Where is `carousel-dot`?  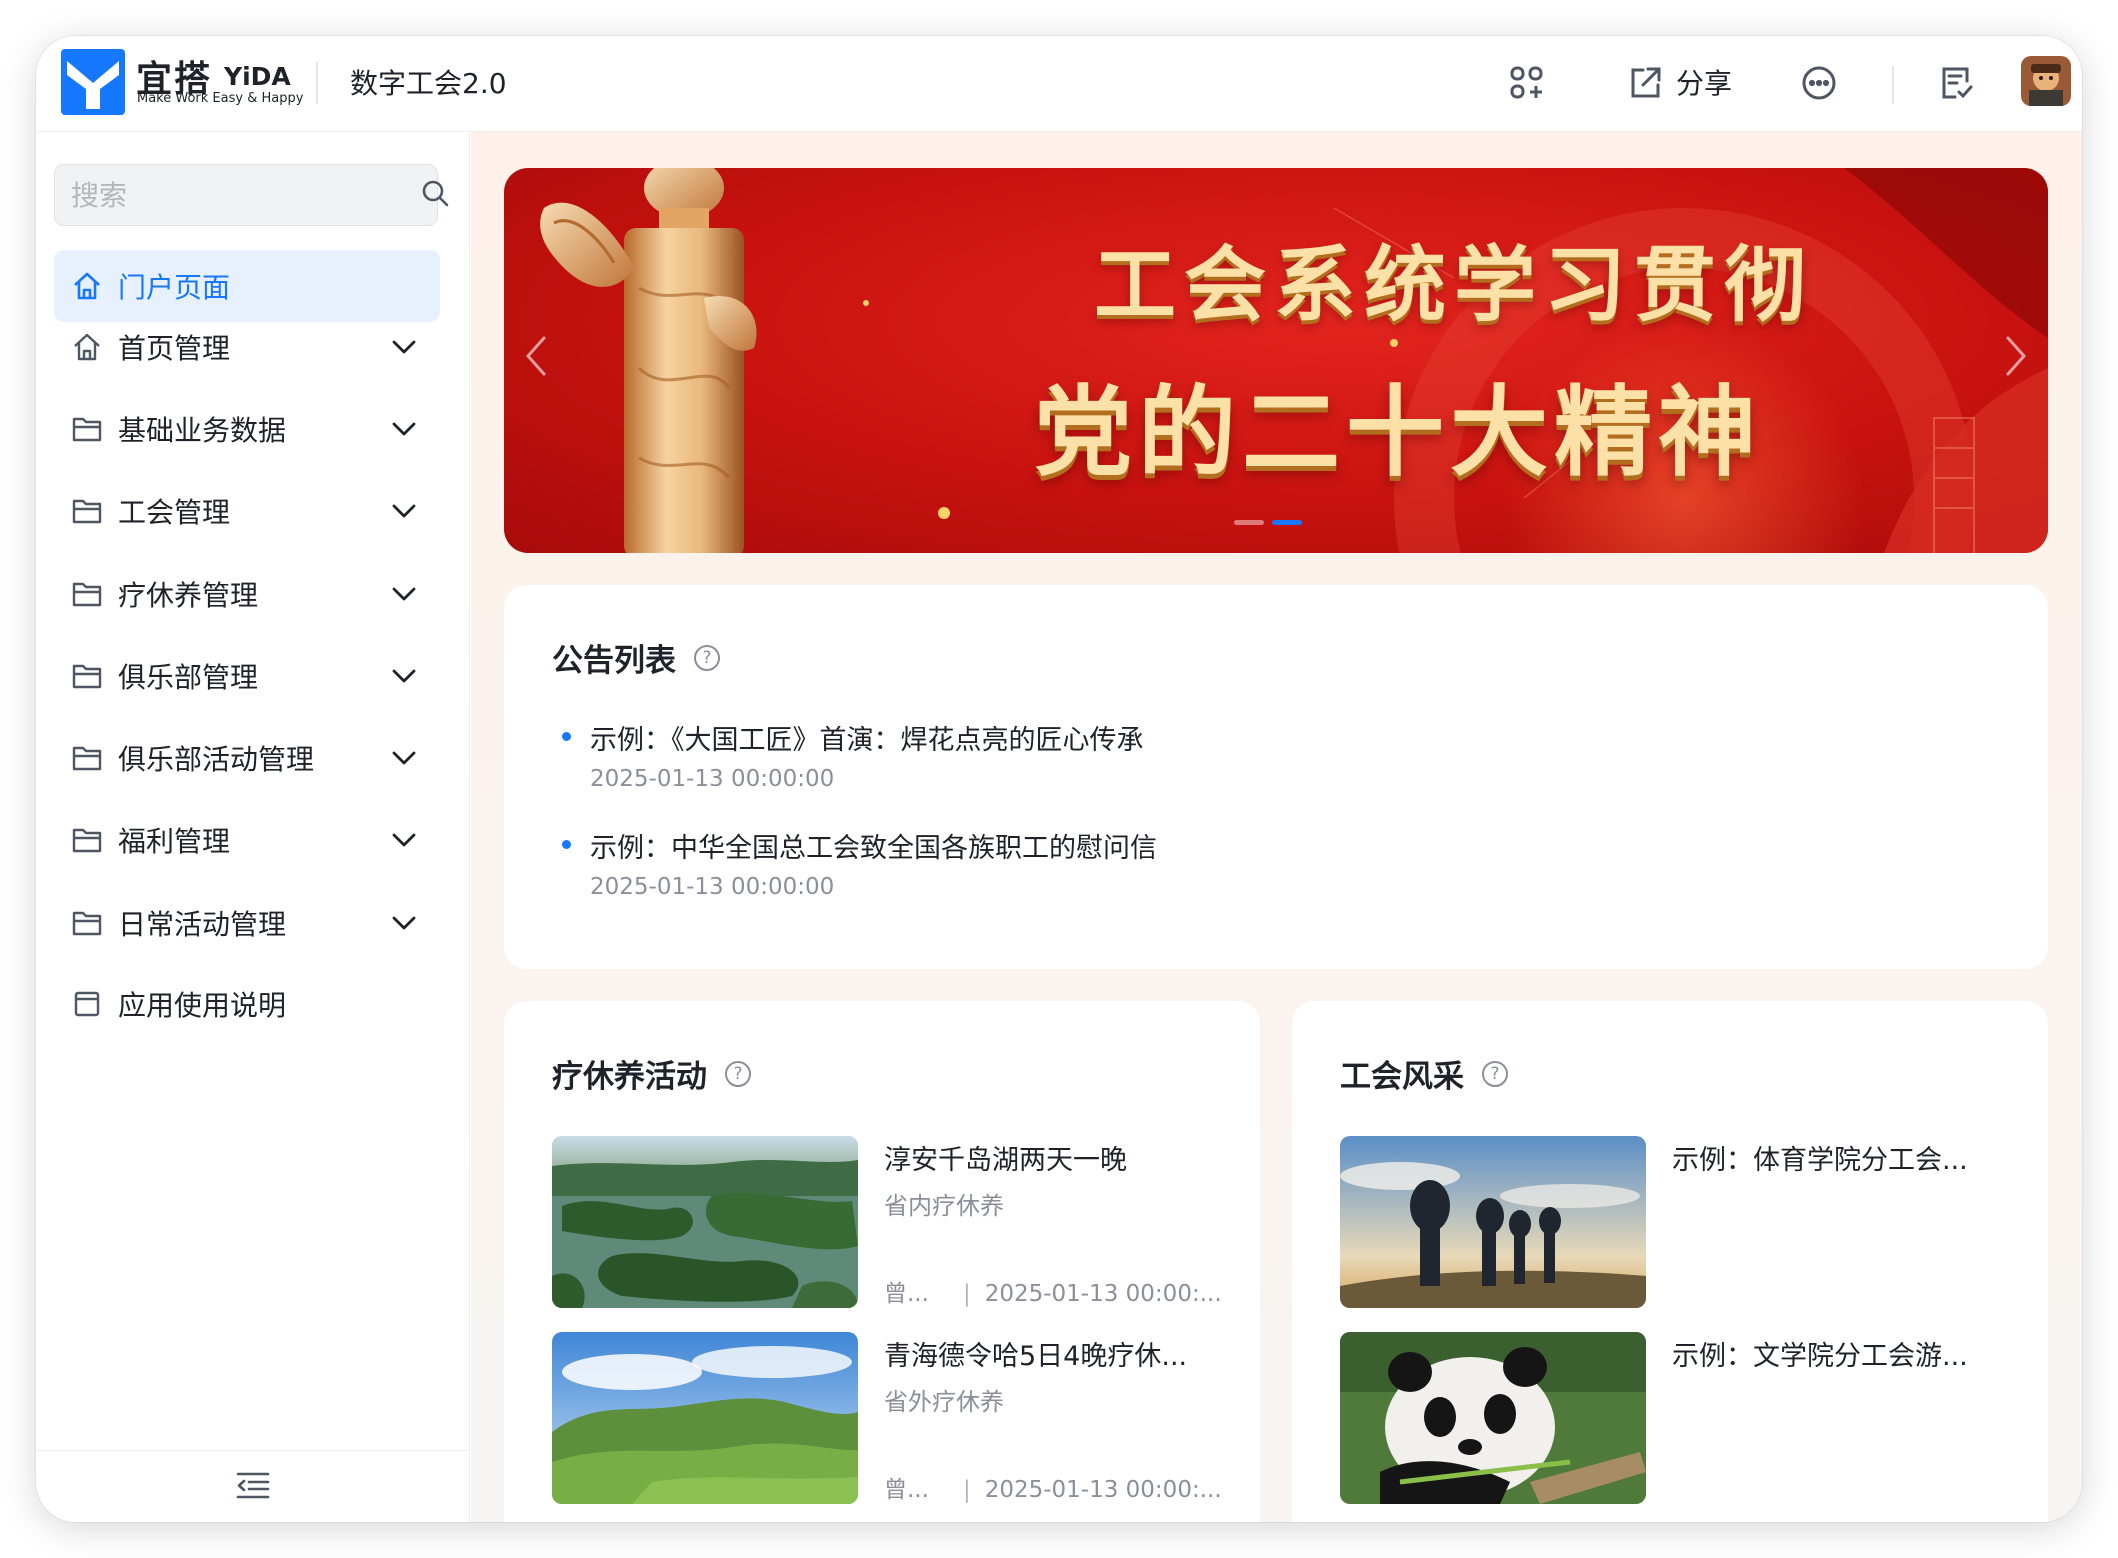 carousel-dot is located at coordinates (1249, 522).